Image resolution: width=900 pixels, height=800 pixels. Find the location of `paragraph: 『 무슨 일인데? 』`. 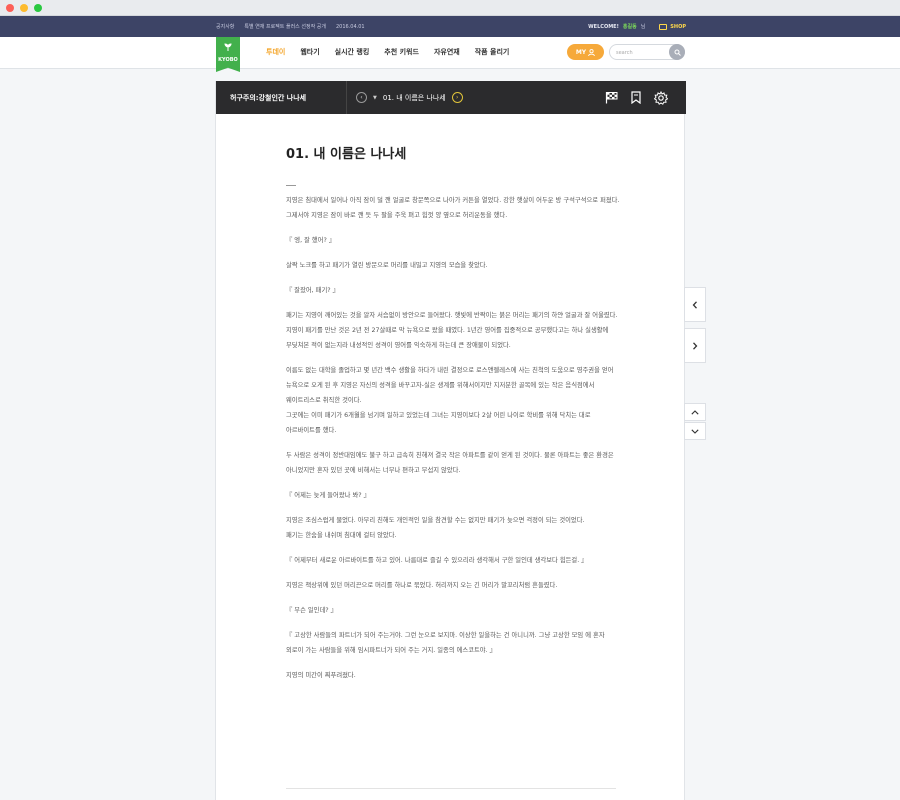

paragraph: 『 무슨 일인데? 』 is located at coordinates (311, 610).